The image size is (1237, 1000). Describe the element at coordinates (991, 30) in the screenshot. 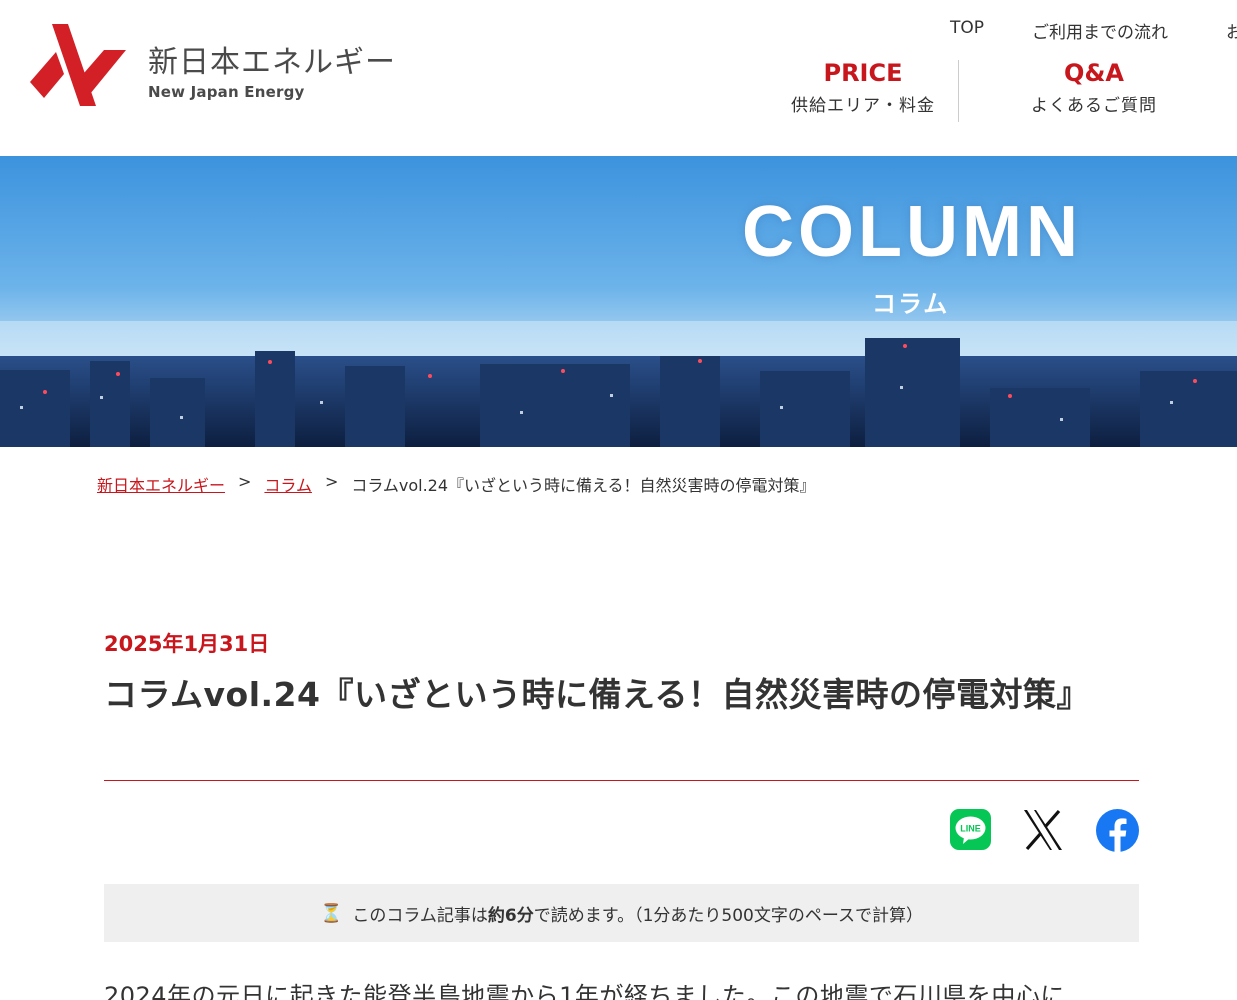

I see `top-nav-top: TOP` at that location.